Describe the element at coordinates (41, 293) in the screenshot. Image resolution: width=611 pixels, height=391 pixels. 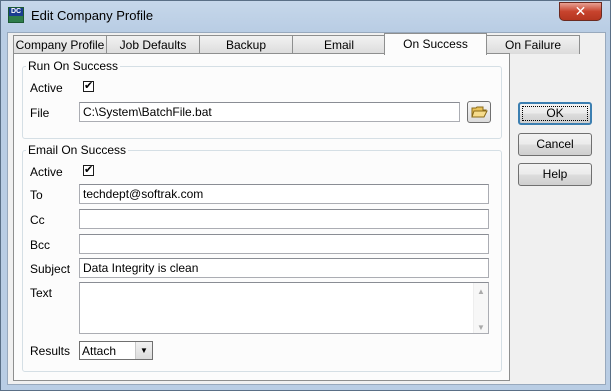
I see `text-label: Text` at that location.